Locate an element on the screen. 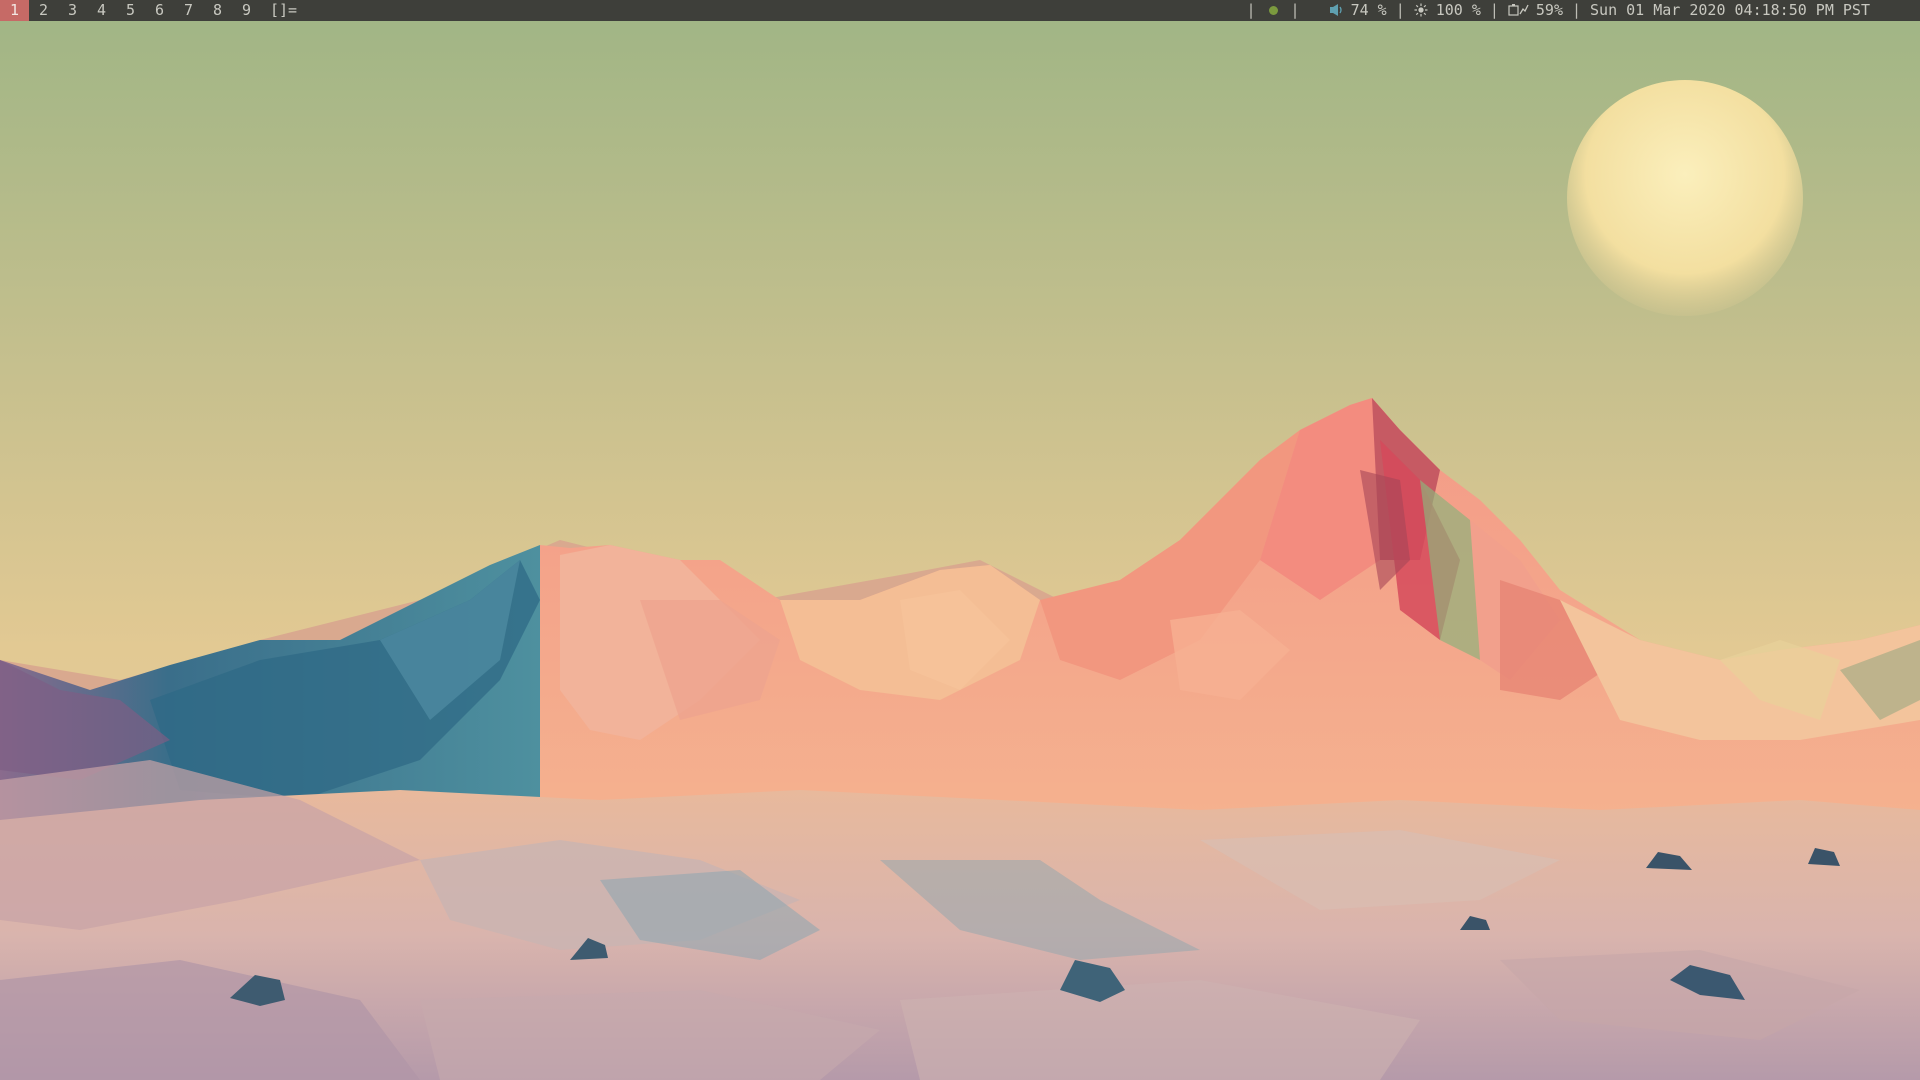  brightness-level: 100 % is located at coordinates (1458, 10).